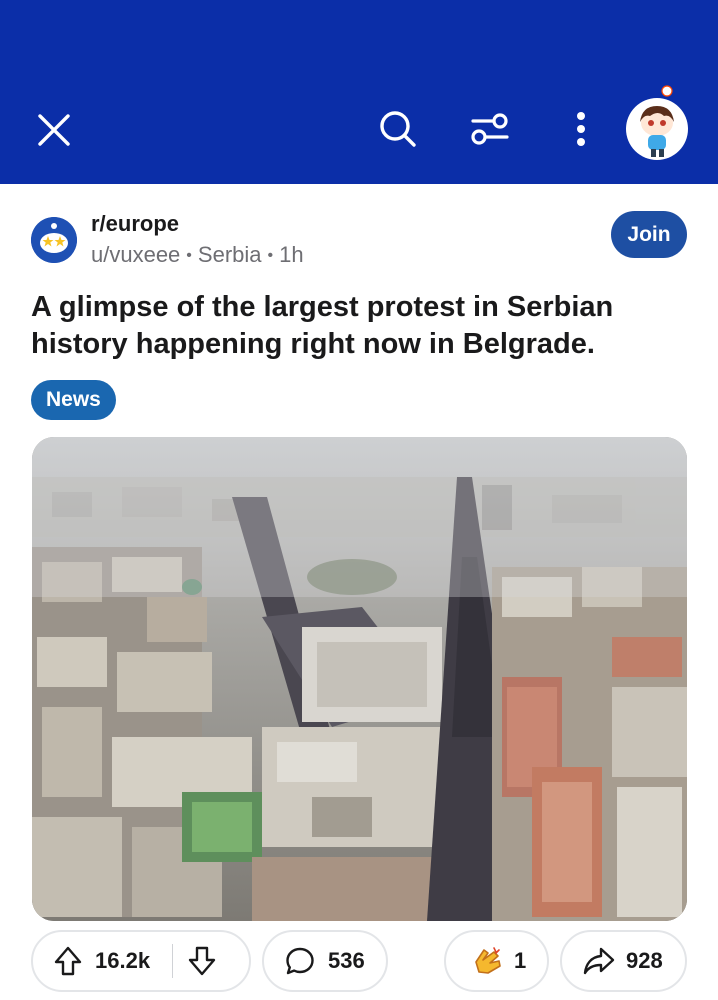 This screenshot has width=718, height=1000. I want to click on close-icon, so click(54, 130).